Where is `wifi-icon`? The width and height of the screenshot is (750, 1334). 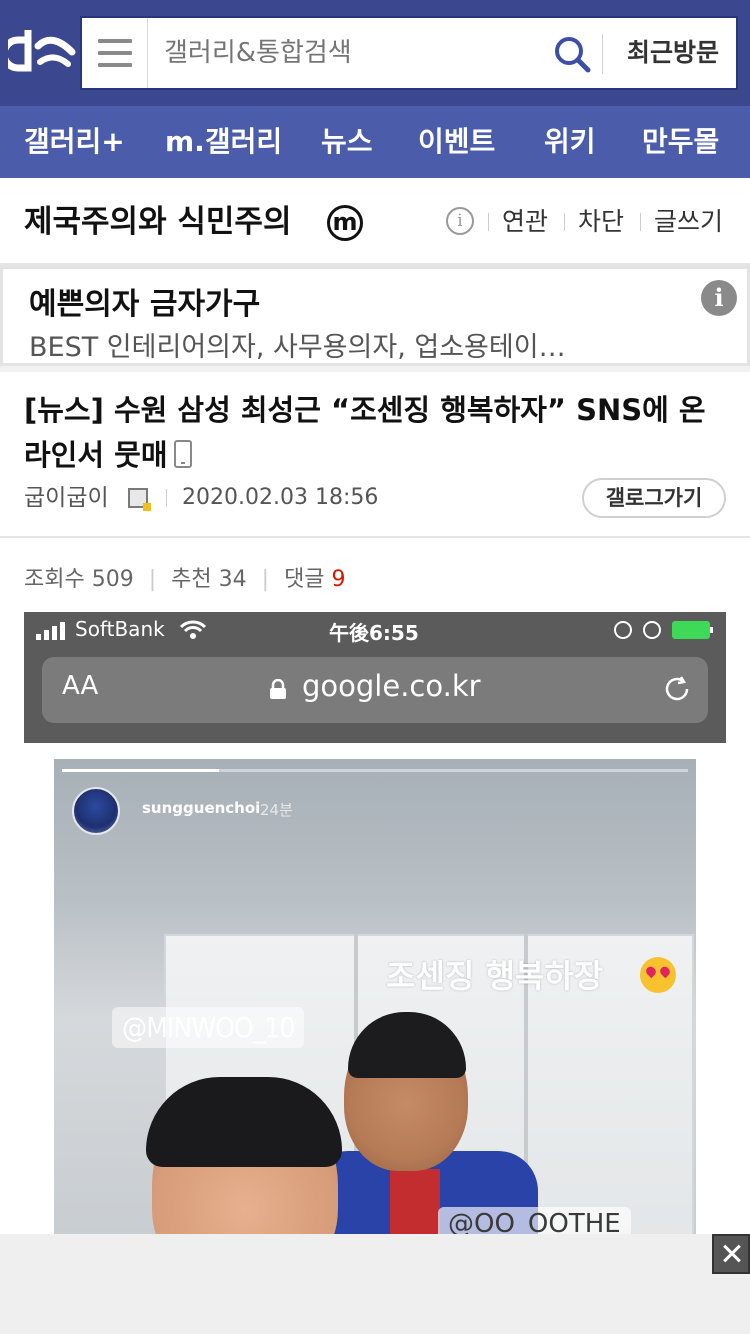 wifi-icon is located at coordinates (193, 629).